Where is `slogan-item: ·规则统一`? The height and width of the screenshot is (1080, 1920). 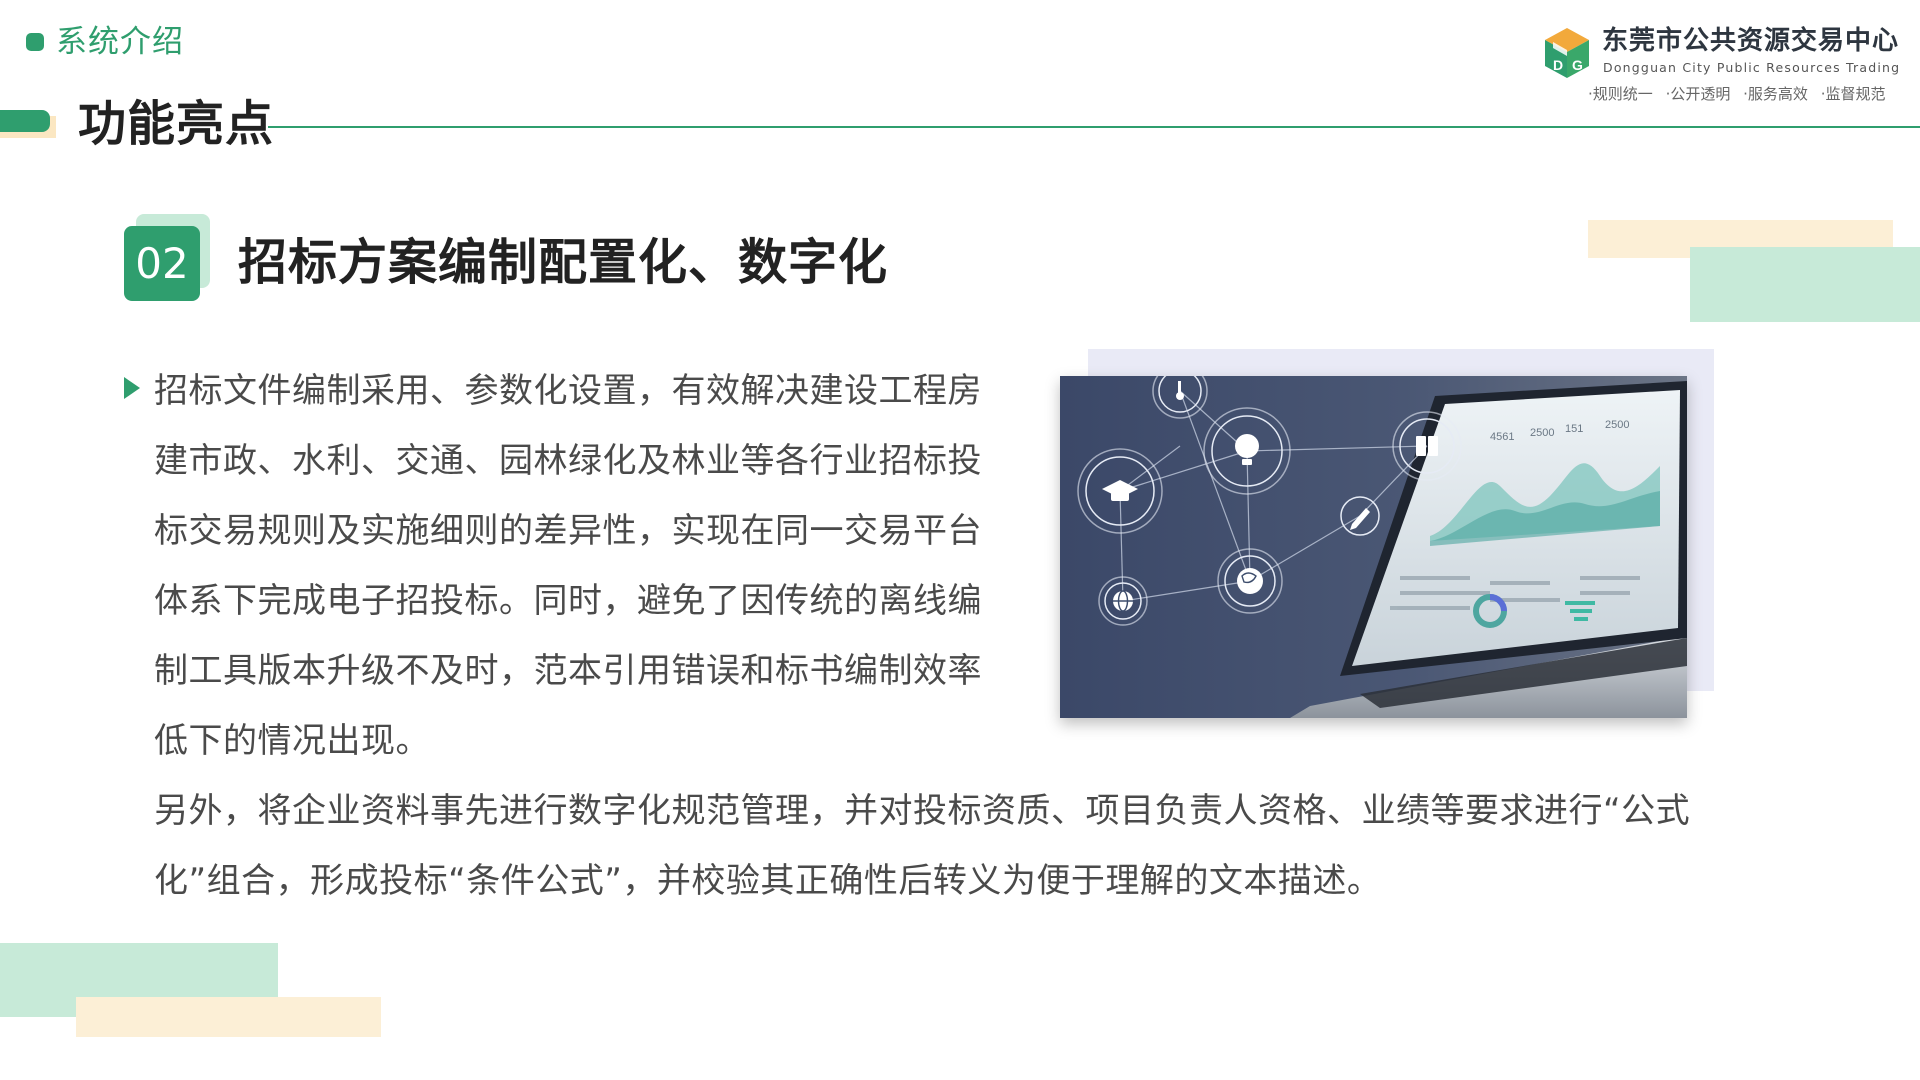
slogan-item: ·规则统一 is located at coordinates (1620, 94).